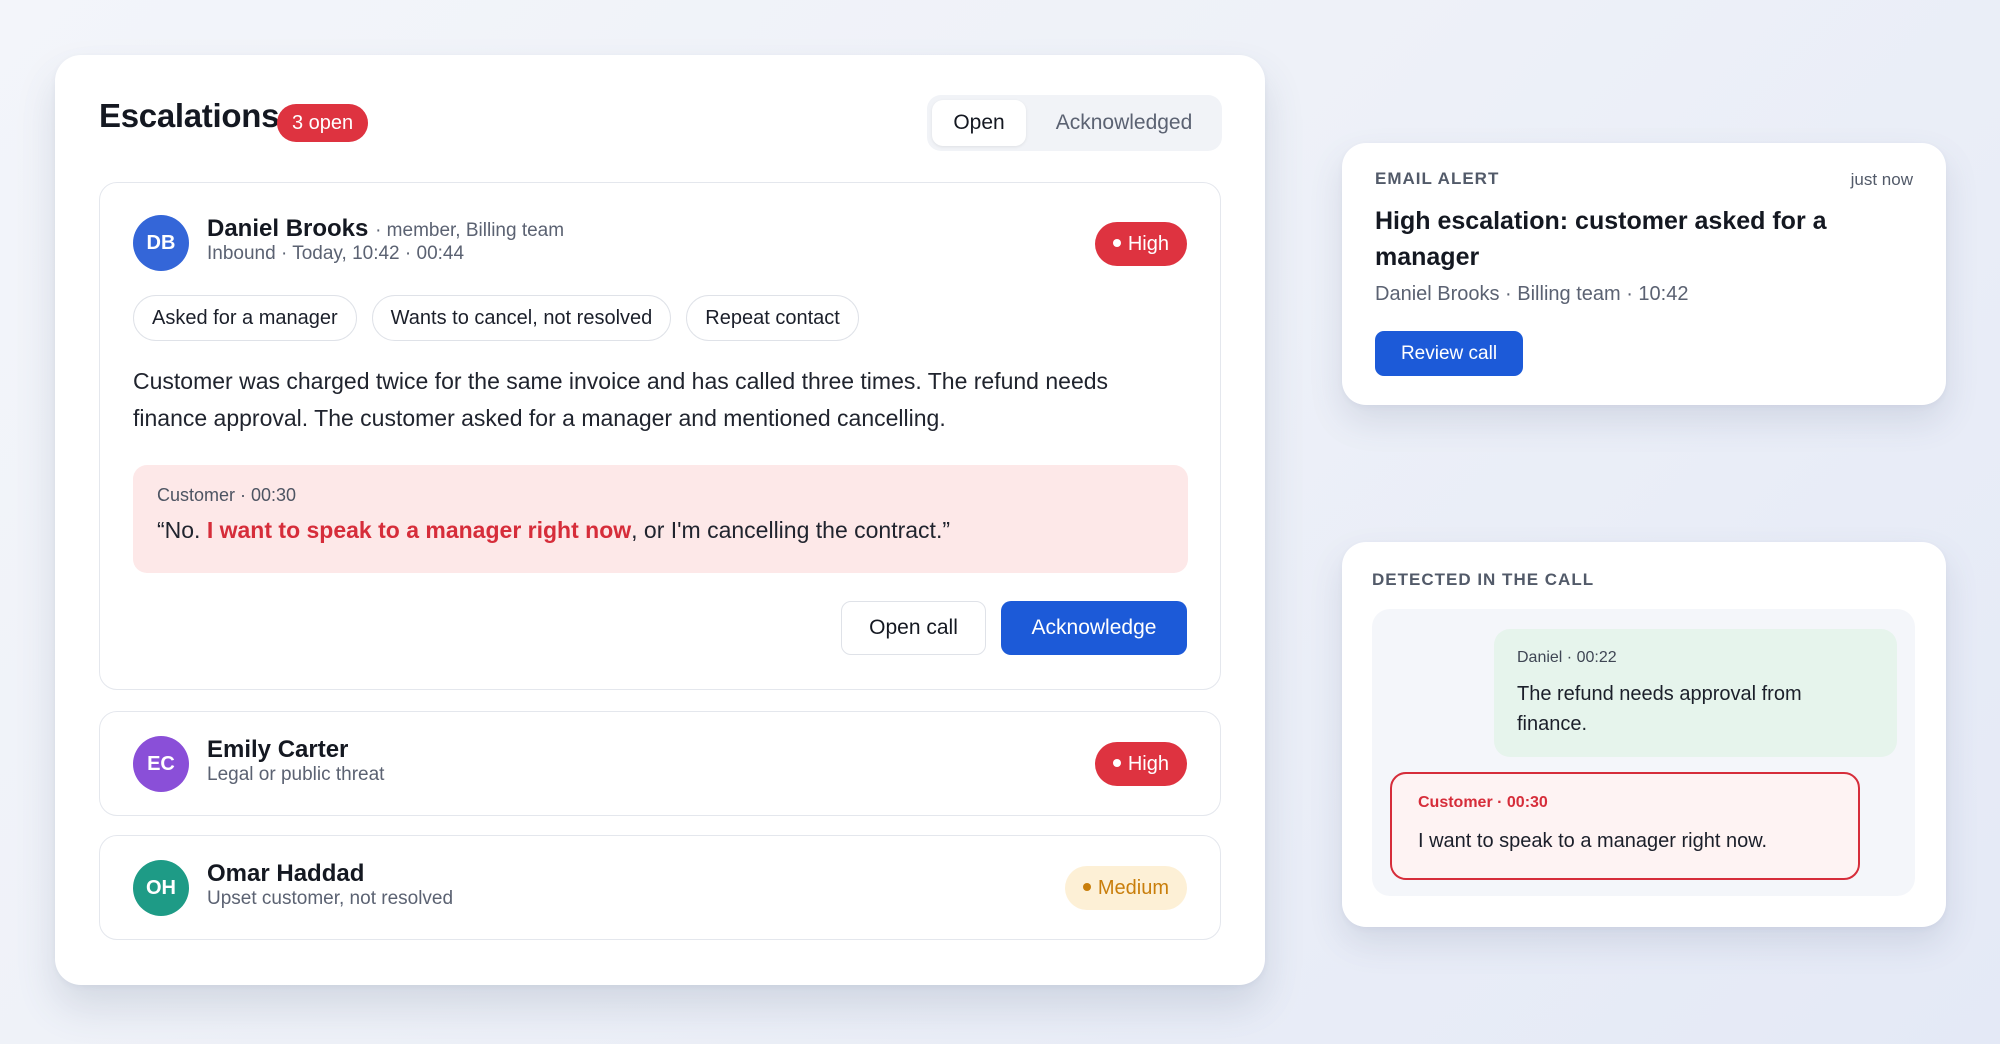 The width and height of the screenshot is (2000, 1044). Describe the element at coordinates (245, 318) in the screenshot. I see `tag-chip: Asked for a manager` at that location.